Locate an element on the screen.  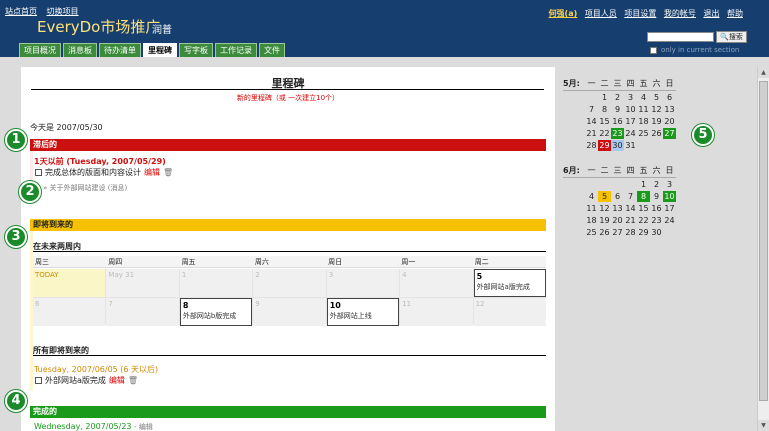
mini-calendar-milestone-day: 30 is located at coordinates (617, 145).